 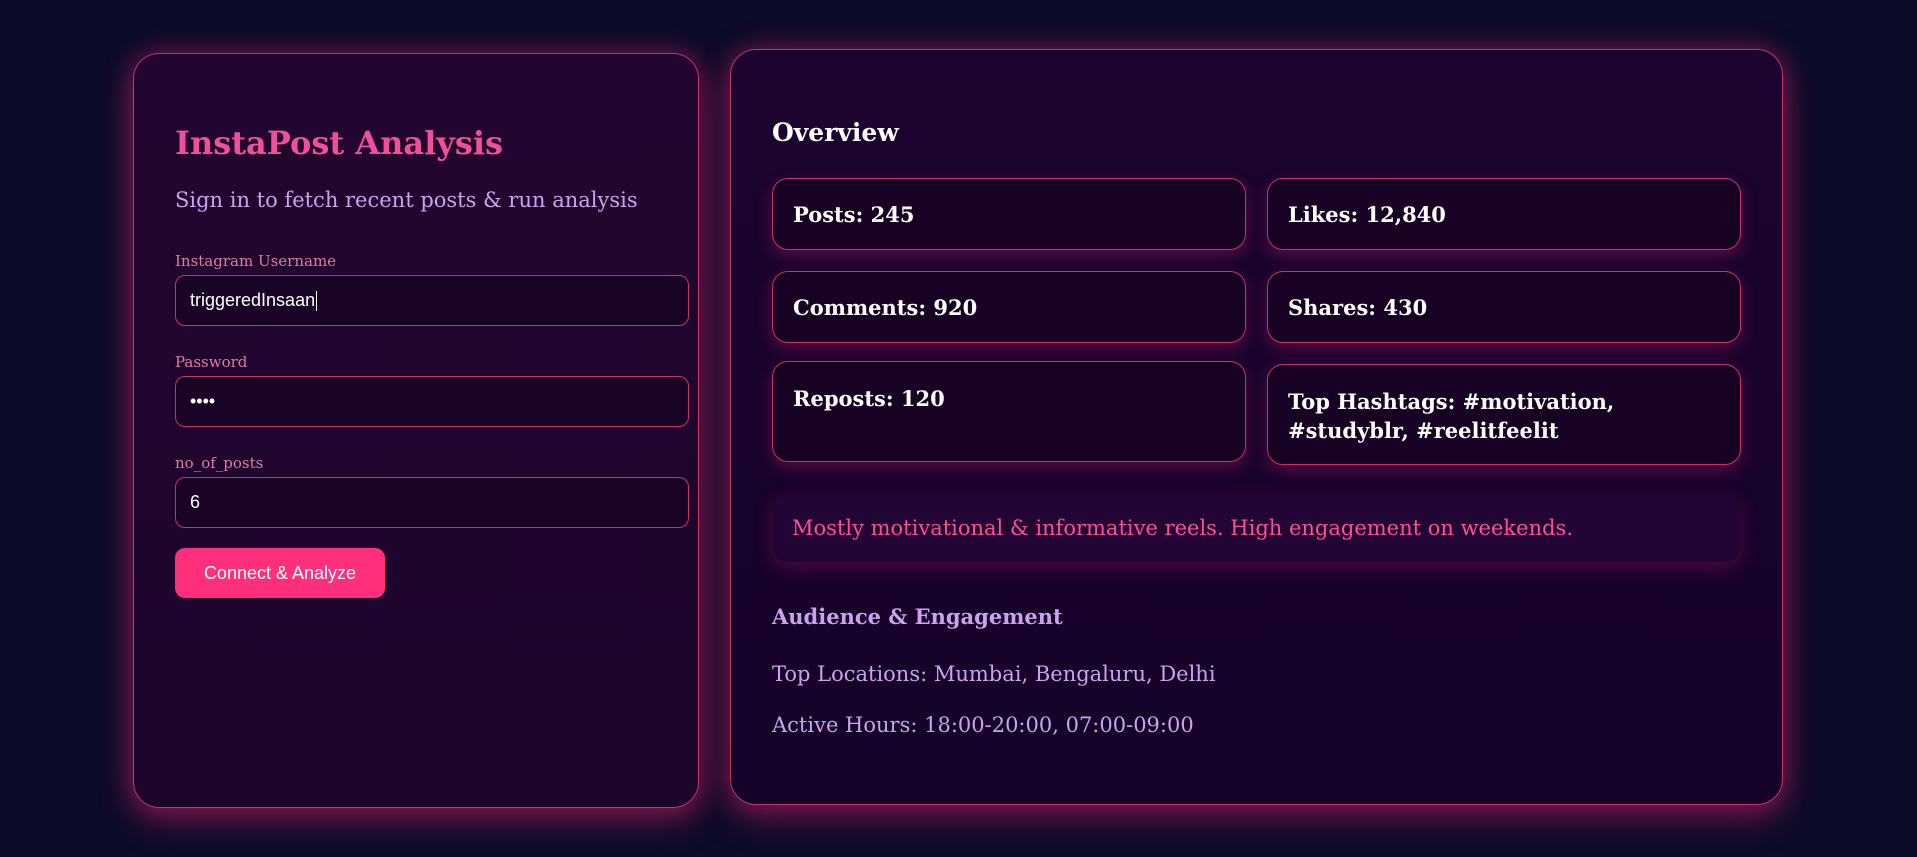 What do you see at coordinates (219, 463) in the screenshot?
I see `posts-count-label: no_of_posts` at bounding box center [219, 463].